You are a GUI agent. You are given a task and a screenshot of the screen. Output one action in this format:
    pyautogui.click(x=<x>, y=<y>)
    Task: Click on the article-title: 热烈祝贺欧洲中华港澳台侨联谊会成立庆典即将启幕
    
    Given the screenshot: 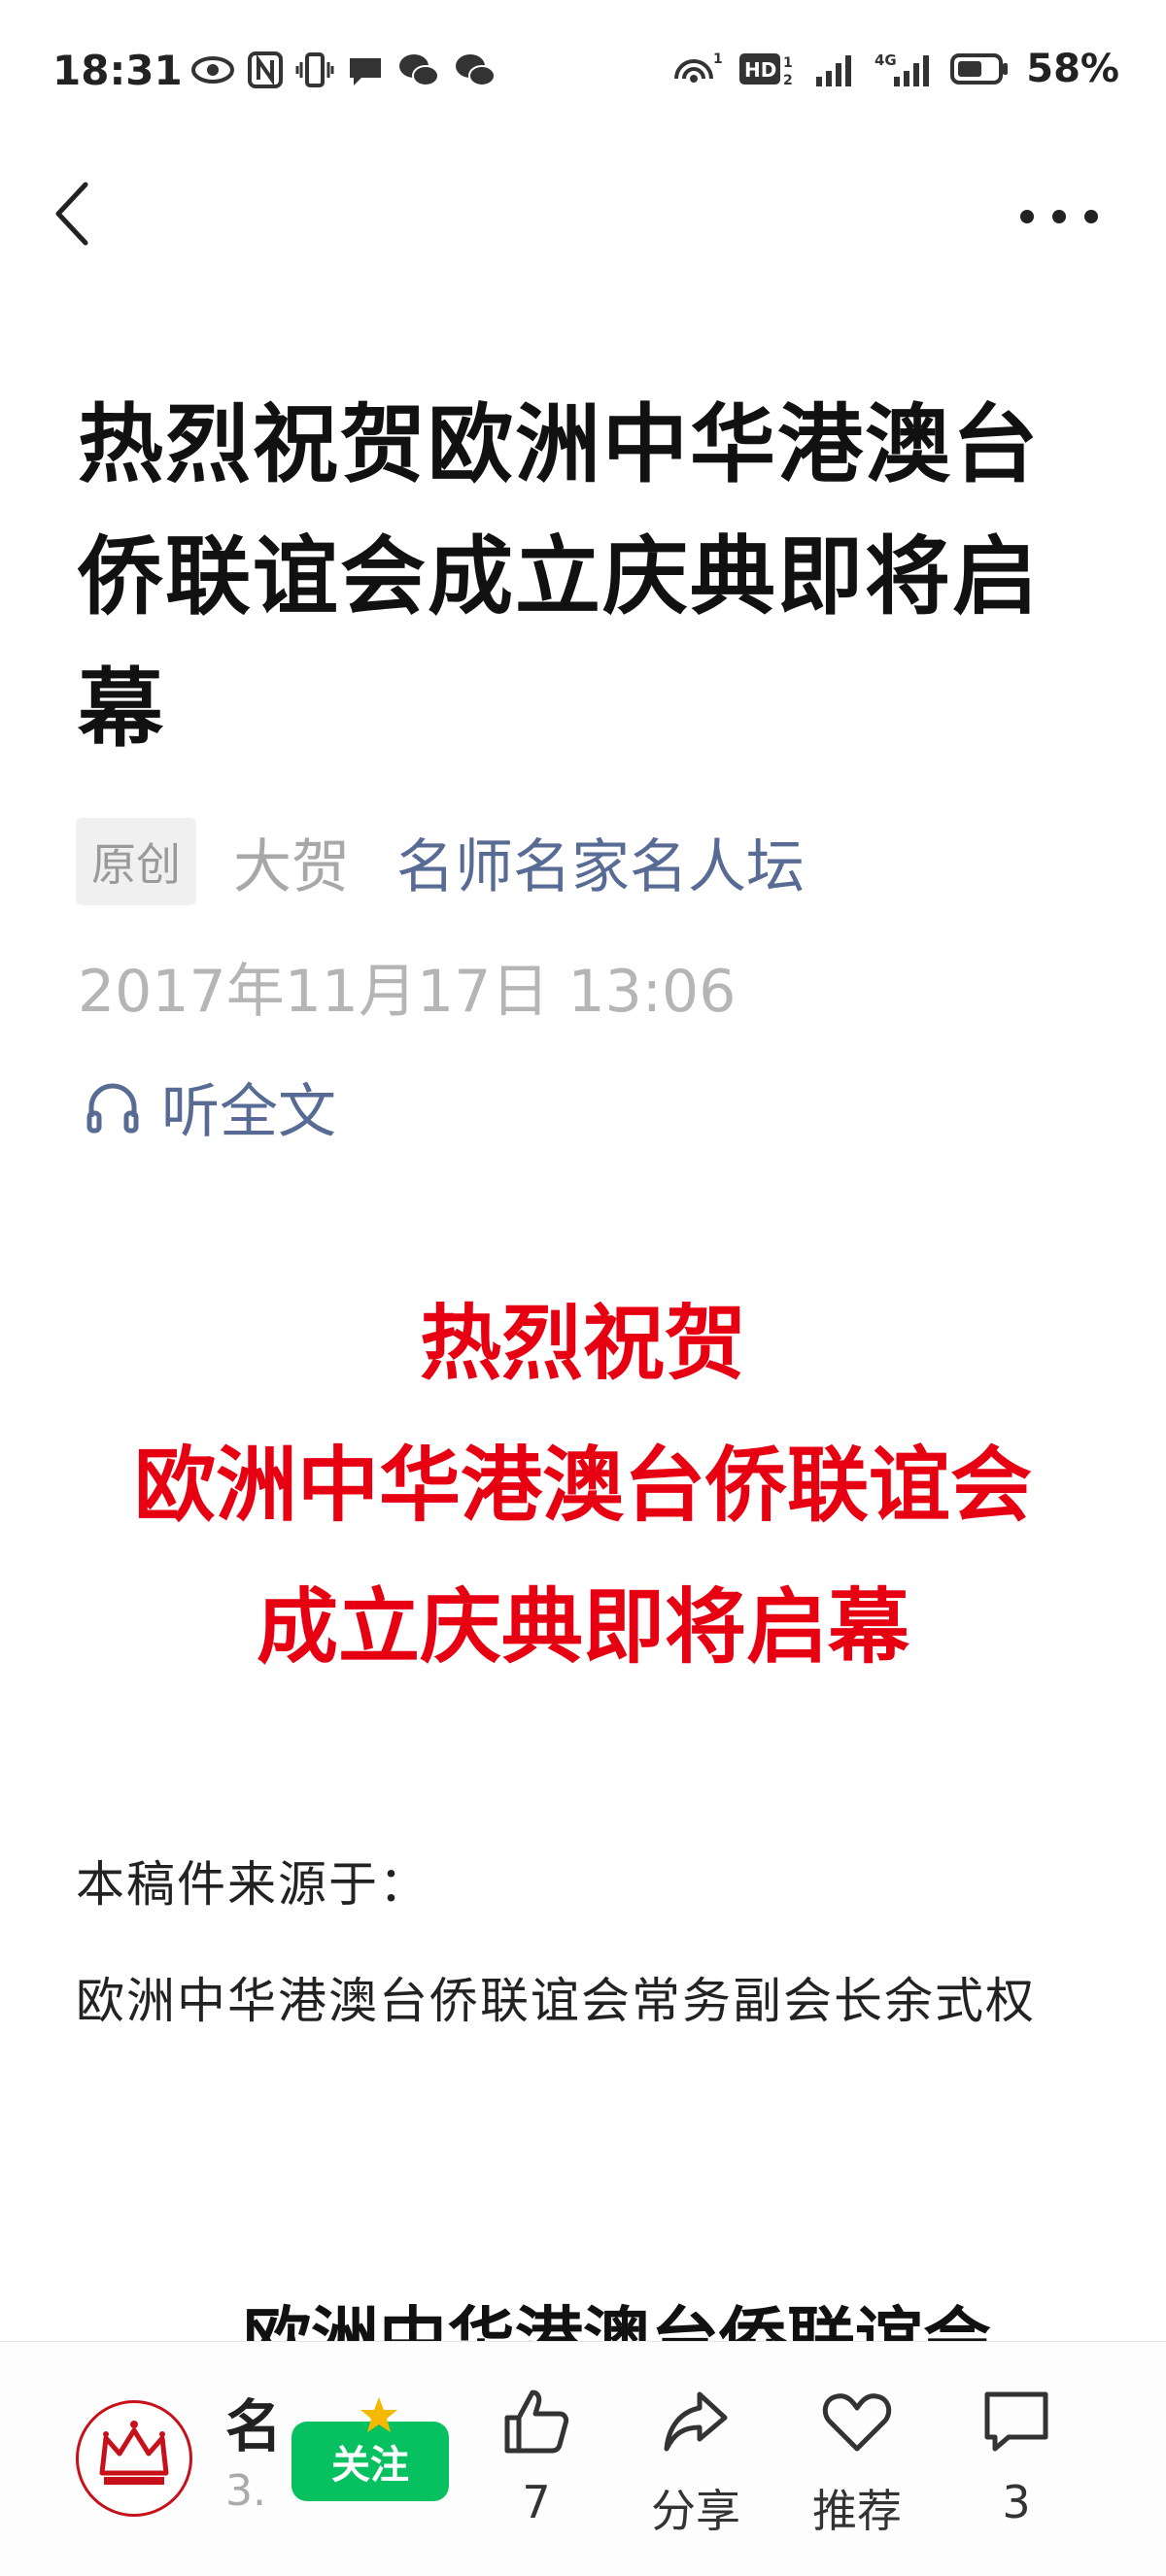 What is the action you would take?
    pyautogui.click(x=559, y=576)
    